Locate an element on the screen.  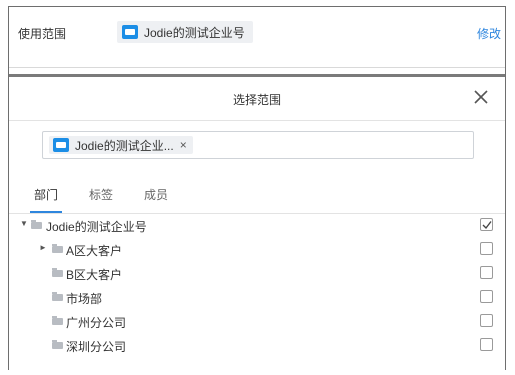
tab-bar: 部门 标签 成员 is located at coordinates (257, 200).